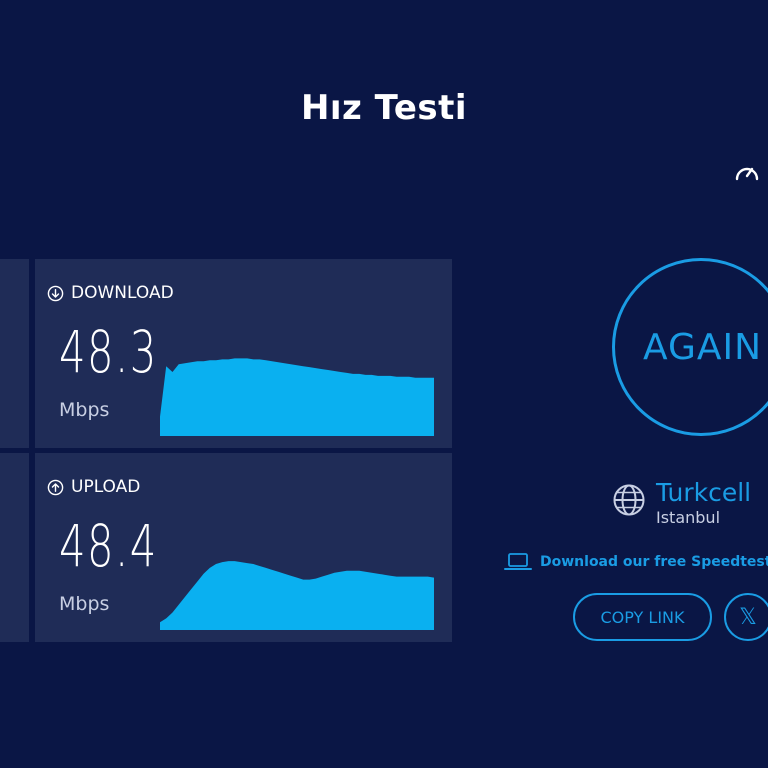 The height and width of the screenshot is (768, 768). What do you see at coordinates (518, 561) in the screenshot?
I see `laptop-icon` at bounding box center [518, 561].